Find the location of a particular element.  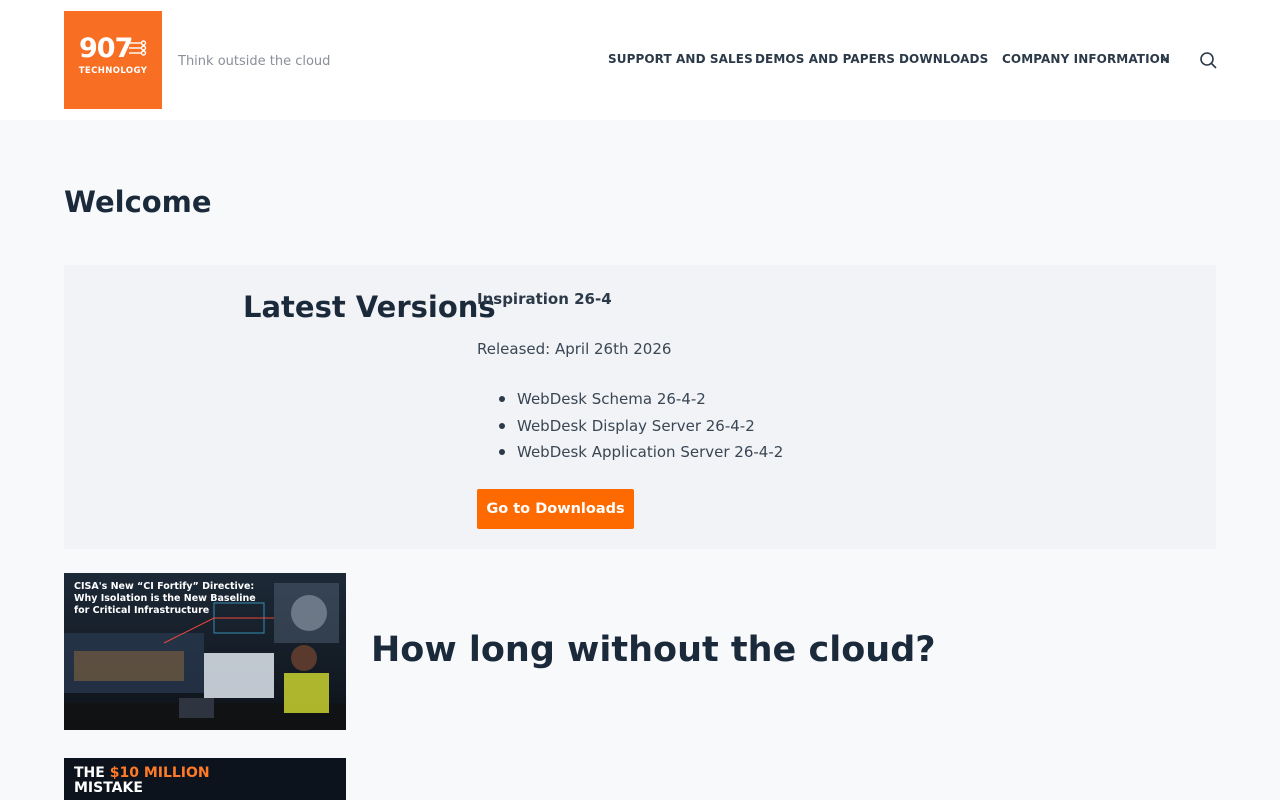

latest-versions-heading: Latest Versions is located at coordinates (369, 307).